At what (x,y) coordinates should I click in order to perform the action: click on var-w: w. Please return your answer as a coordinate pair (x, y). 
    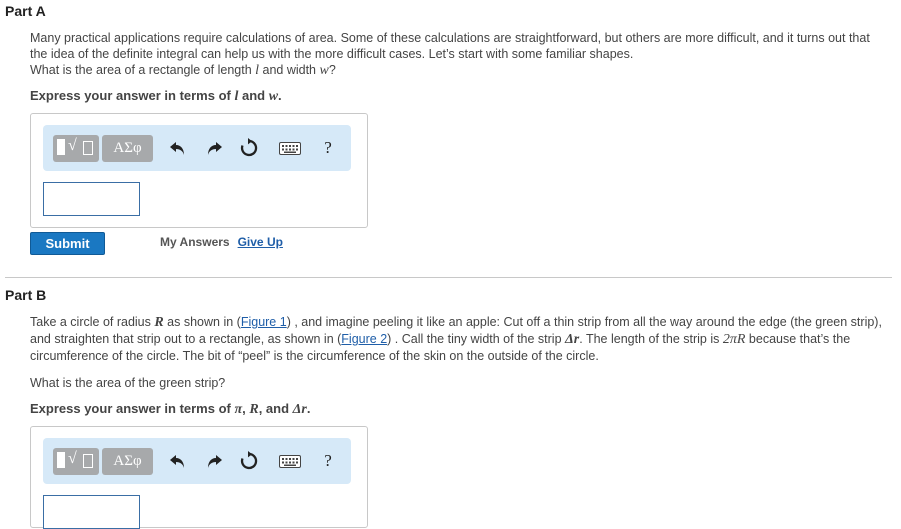
    Looking at the image, I should click on (324, 70).